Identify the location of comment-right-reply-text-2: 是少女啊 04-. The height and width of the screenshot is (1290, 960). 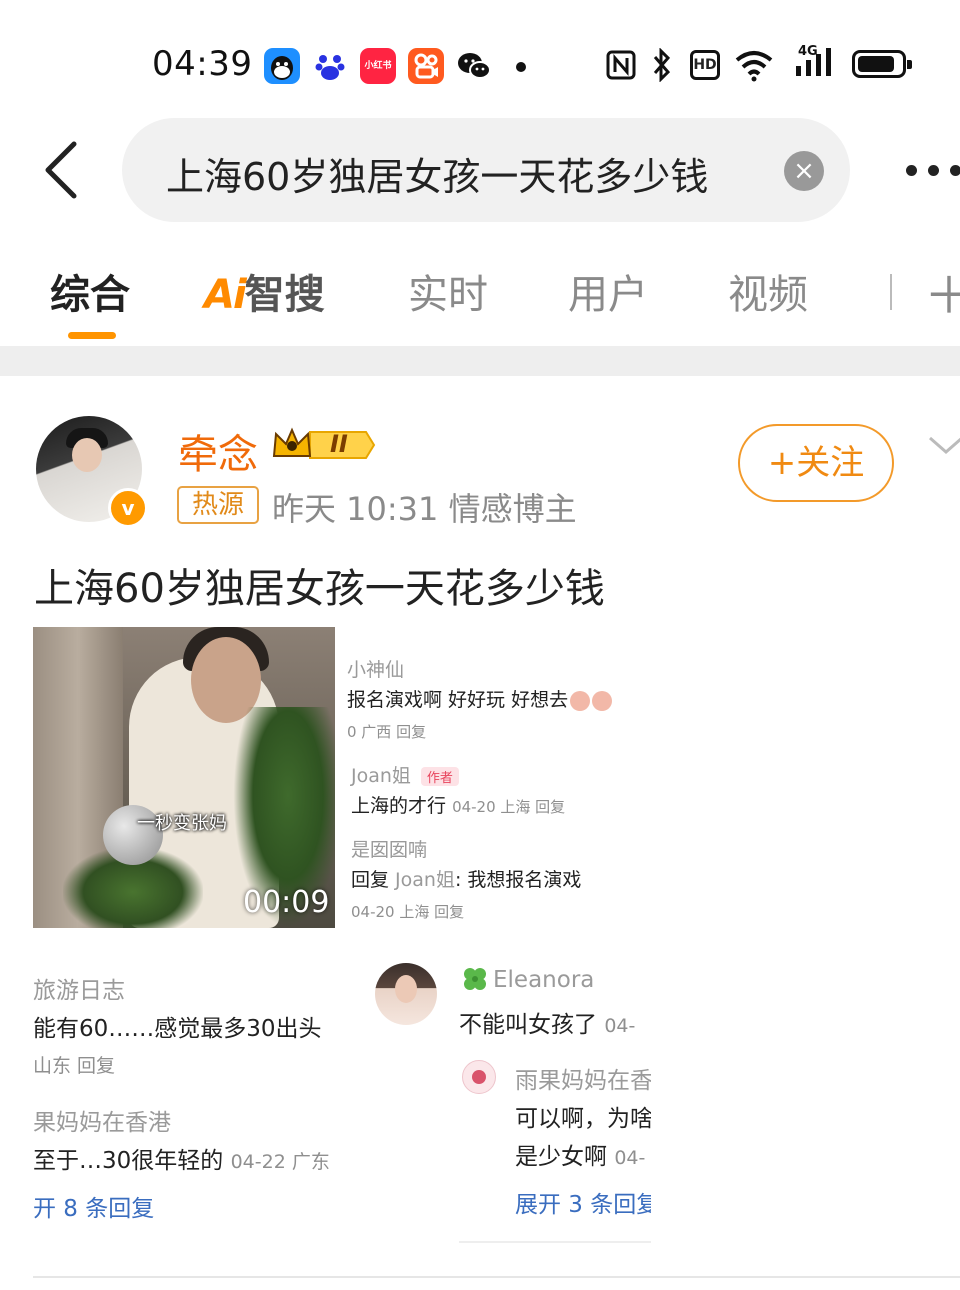
(580, 1157).